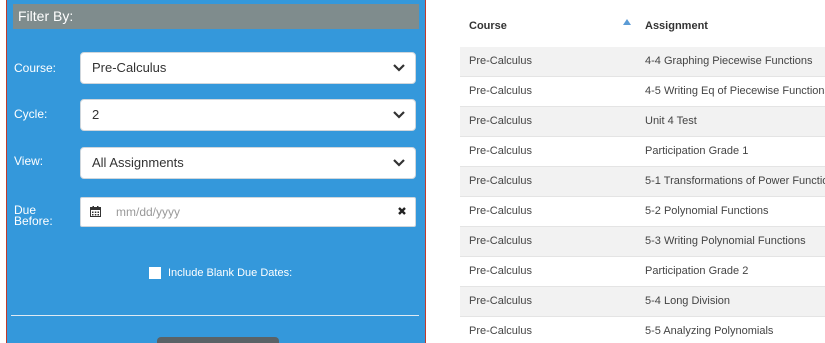  What do you see at coordinates (735, 181) in the screenshot?
I see `cell-assignment: 5-1 Transformations of Power Functions` at bounding box center [735, 181].